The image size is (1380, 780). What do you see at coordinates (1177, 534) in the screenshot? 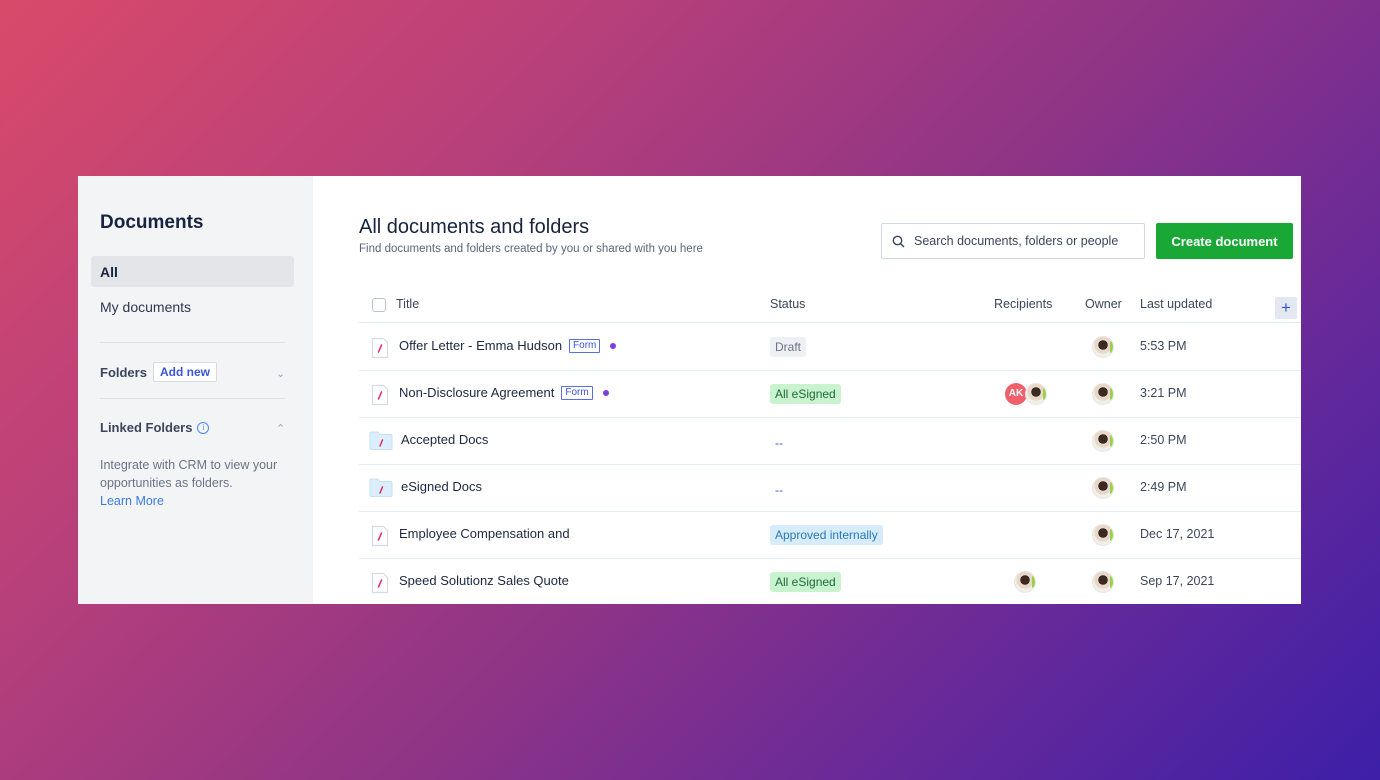
I see `last-updated: Dec 17, 2021` at bounding box center [1177, 534].